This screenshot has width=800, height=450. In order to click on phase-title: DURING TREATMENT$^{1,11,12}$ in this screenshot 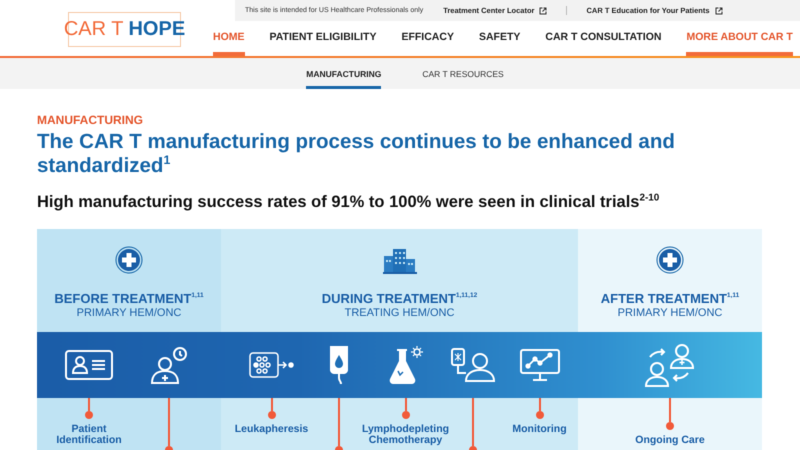, I will do `click(400, 298)`.